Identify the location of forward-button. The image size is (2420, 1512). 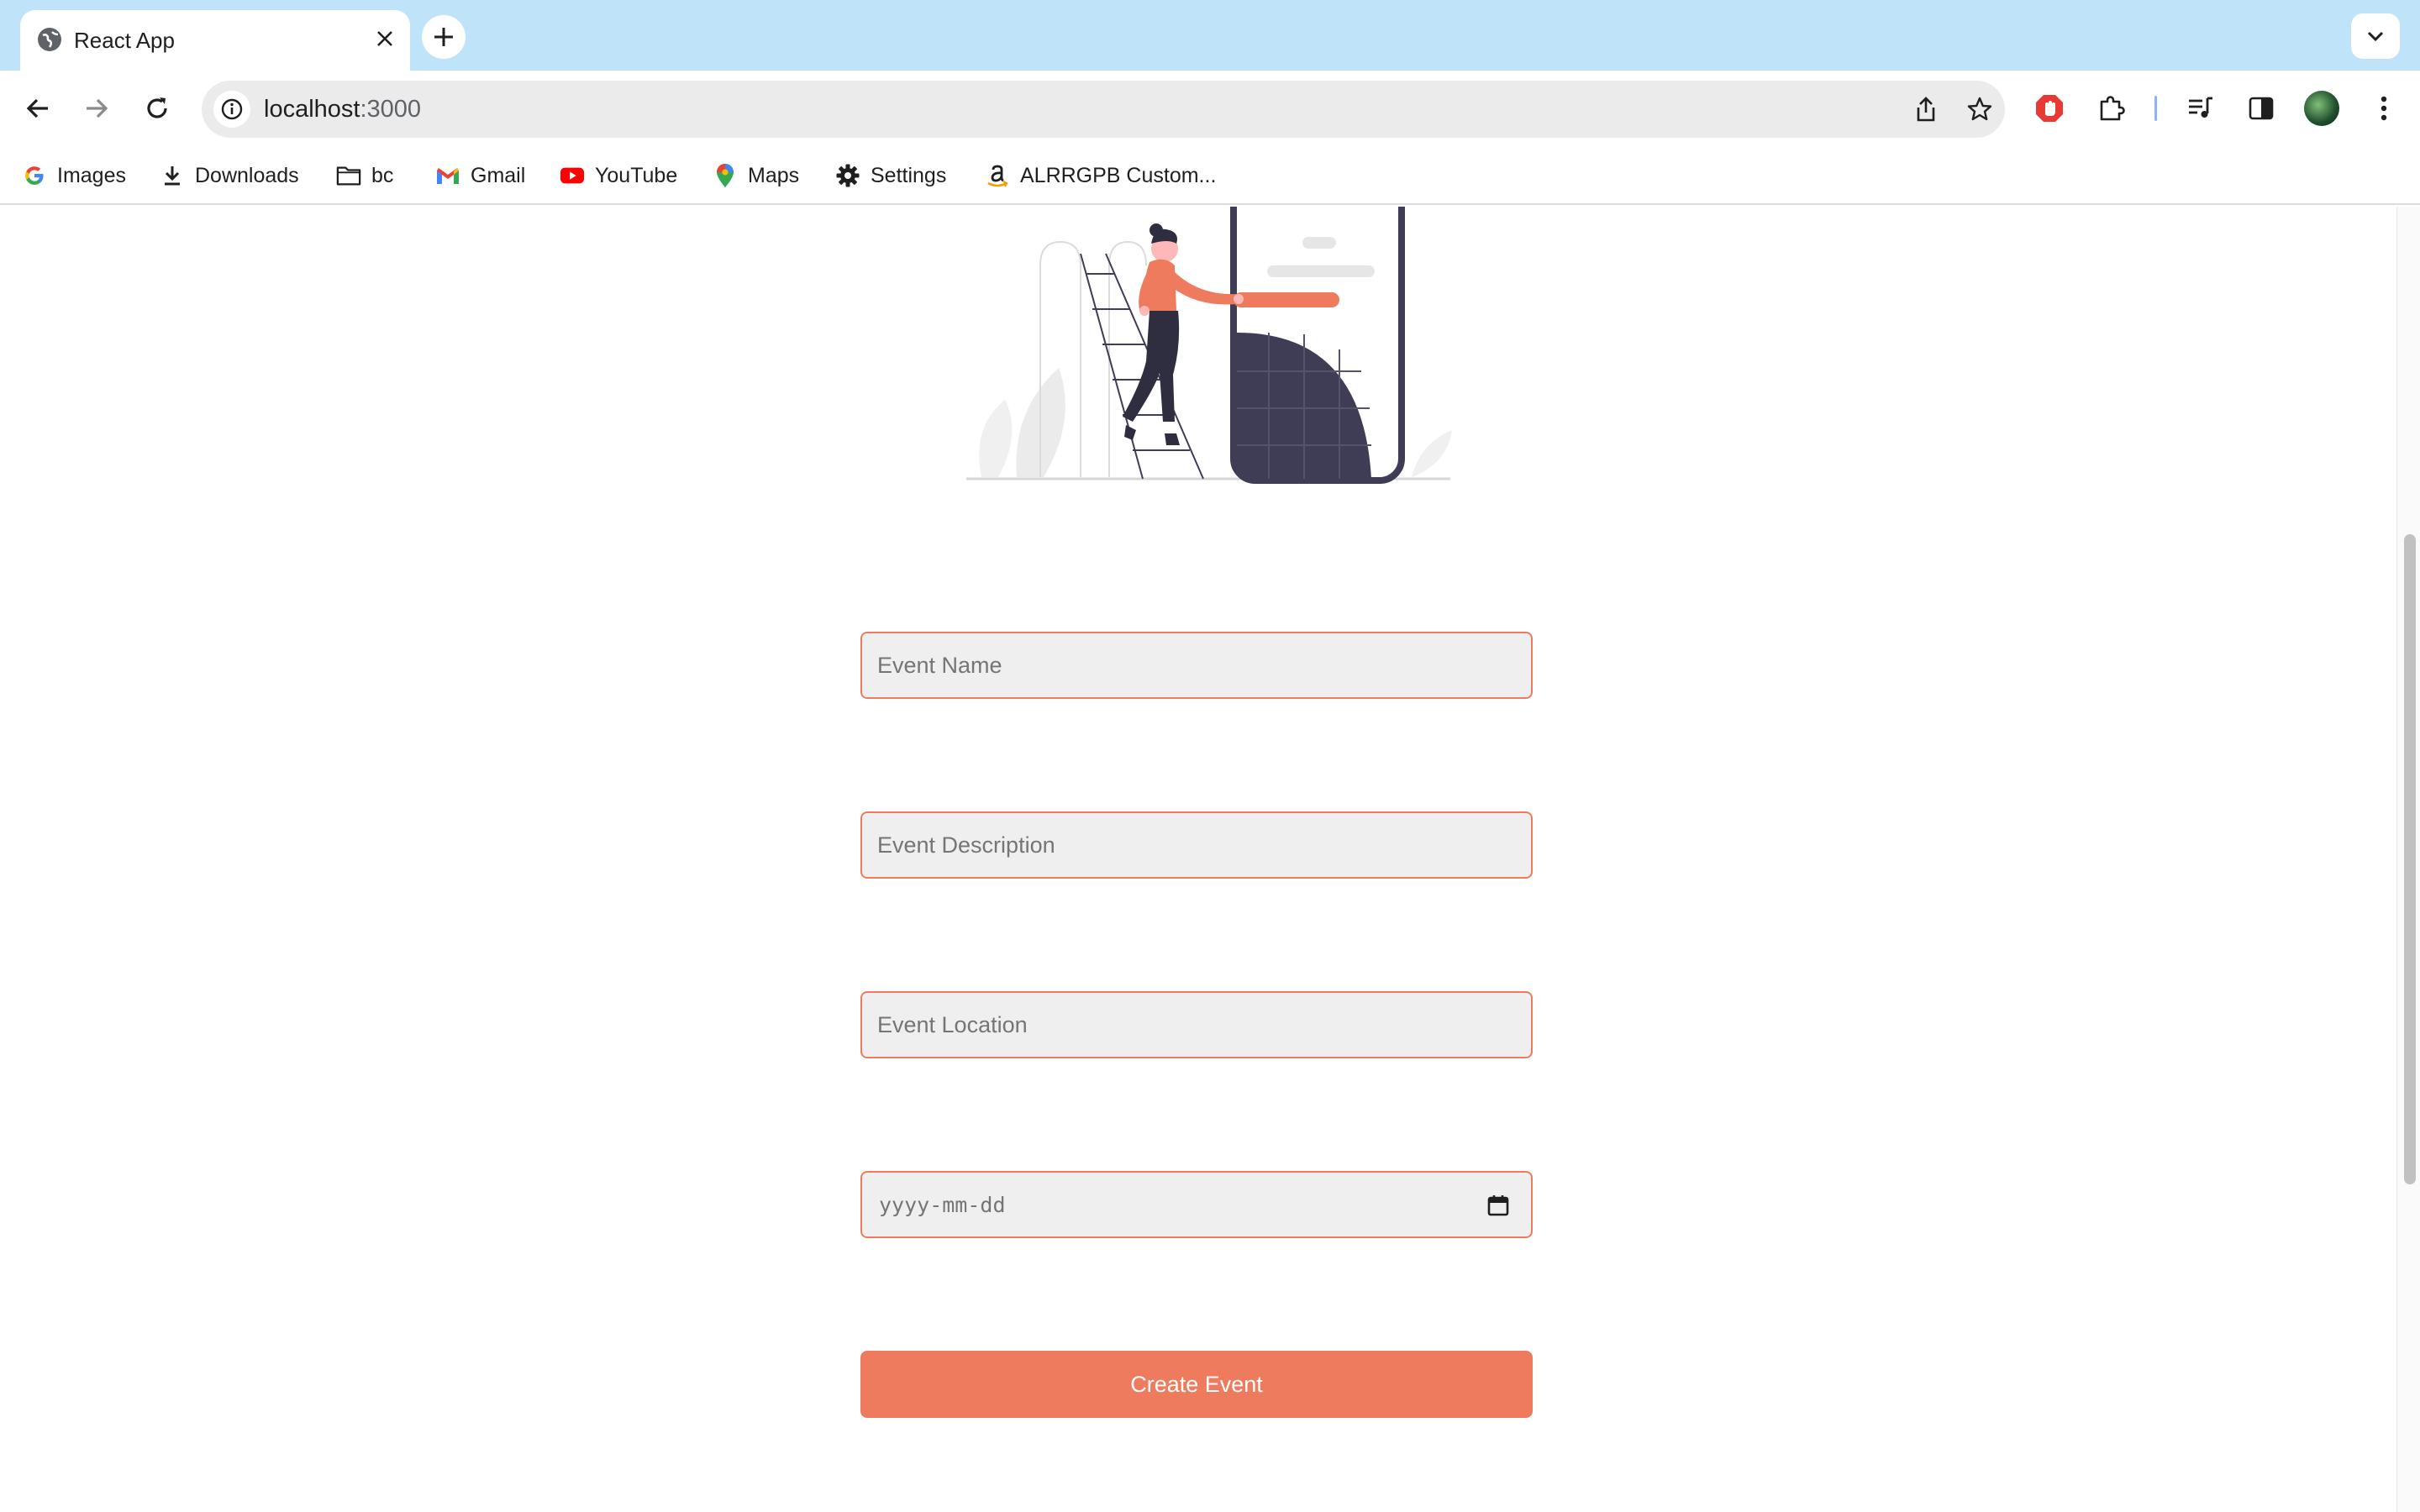
(97, 108).